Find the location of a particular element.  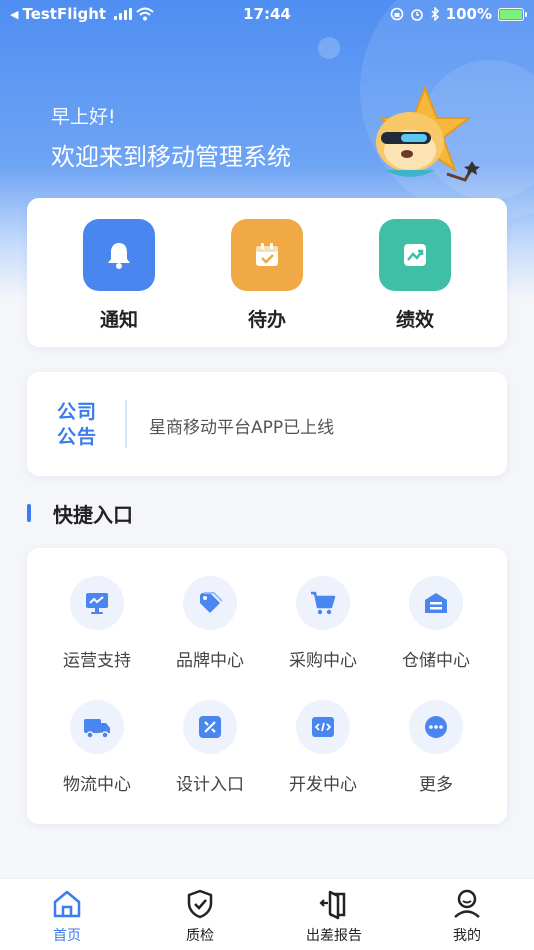

shortcut-design: 设计入口 is located at coordinates (210, 747).